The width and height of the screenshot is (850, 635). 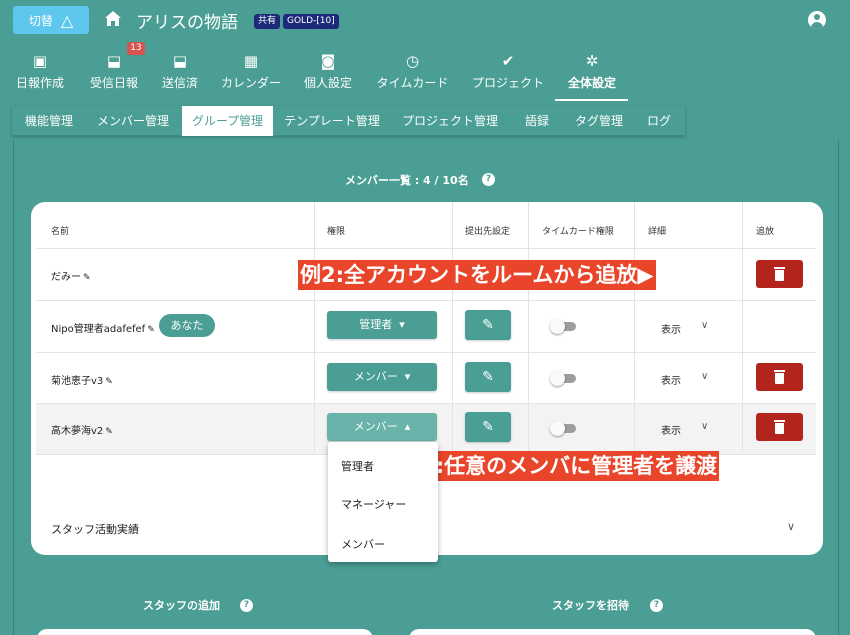 What do you see at coordinates (49, 121) in the screenshot?
I see `subtab-features: 機能管理` at bounding box center [49, 121].